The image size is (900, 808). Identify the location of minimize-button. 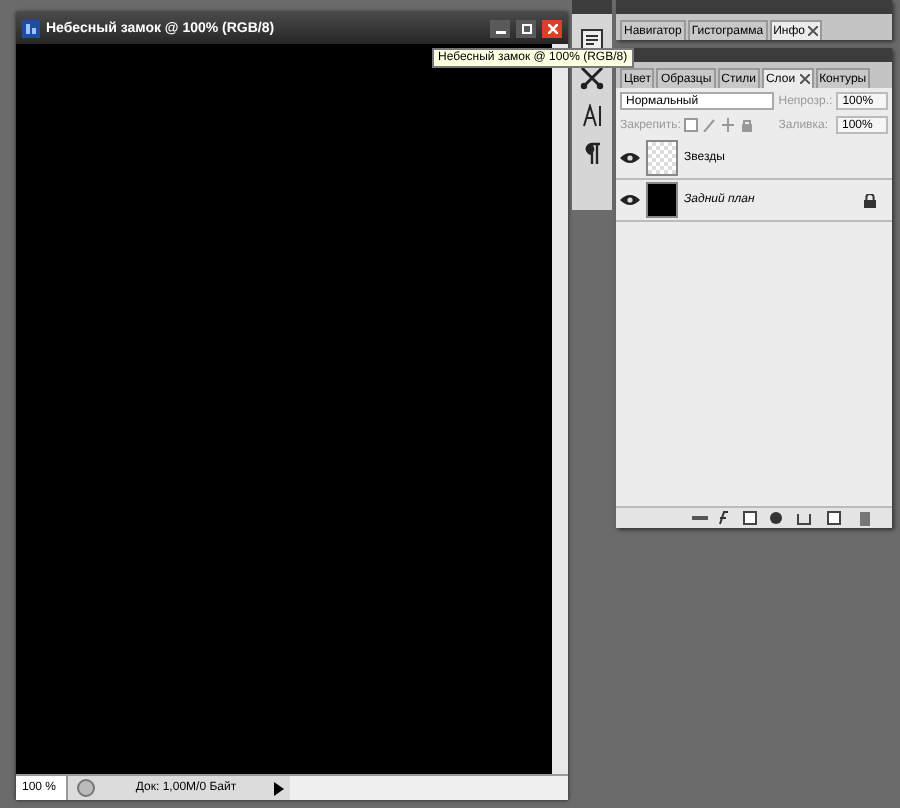
(500, 28).